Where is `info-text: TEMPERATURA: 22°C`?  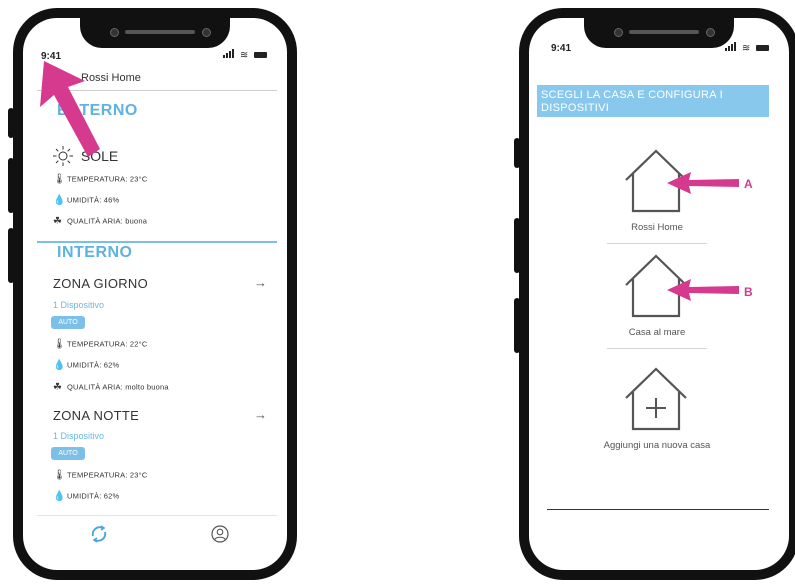
info-text: TEMPERATURA: 22°C is located at coordinates (107, 344).